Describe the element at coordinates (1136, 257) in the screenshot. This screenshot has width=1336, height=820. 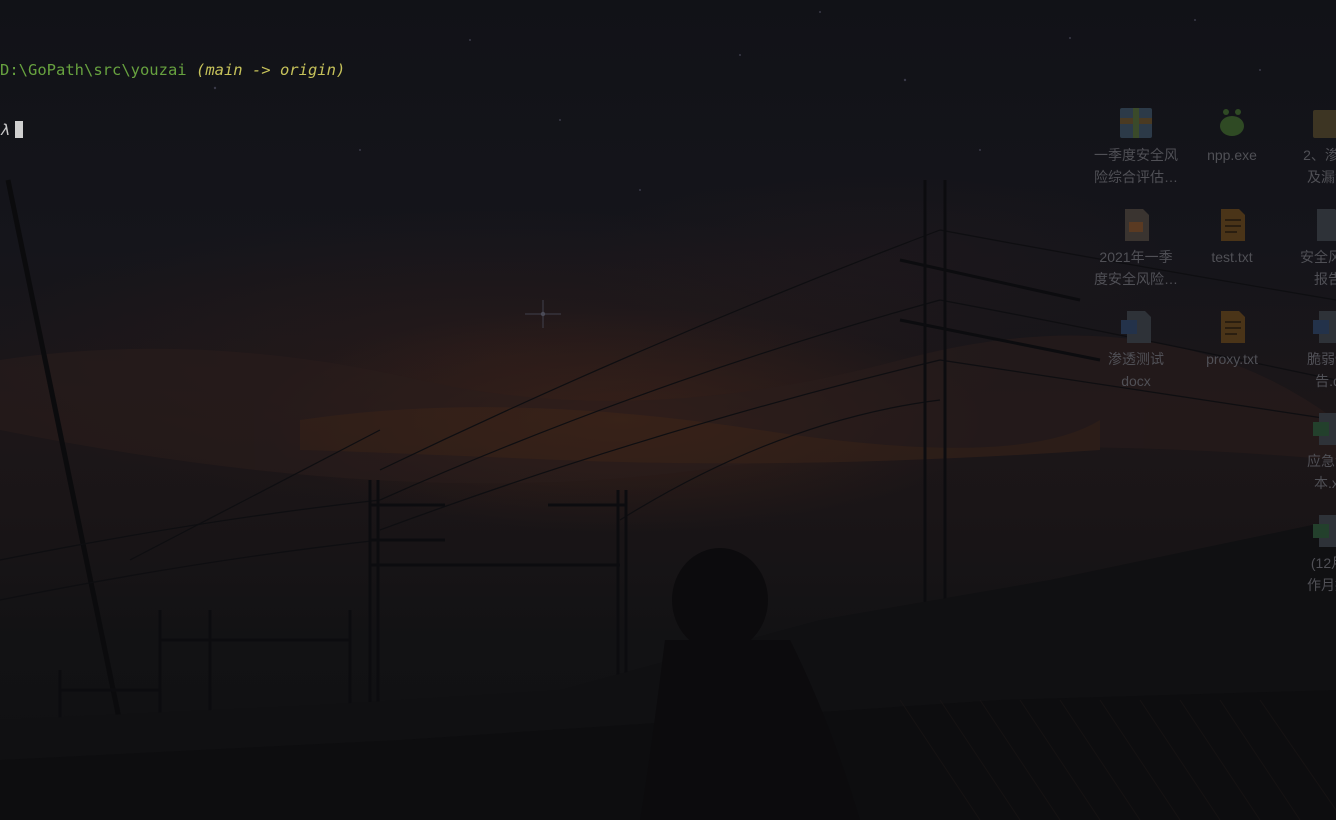
I see `icon-label-line1: 2021年一季` at that location.